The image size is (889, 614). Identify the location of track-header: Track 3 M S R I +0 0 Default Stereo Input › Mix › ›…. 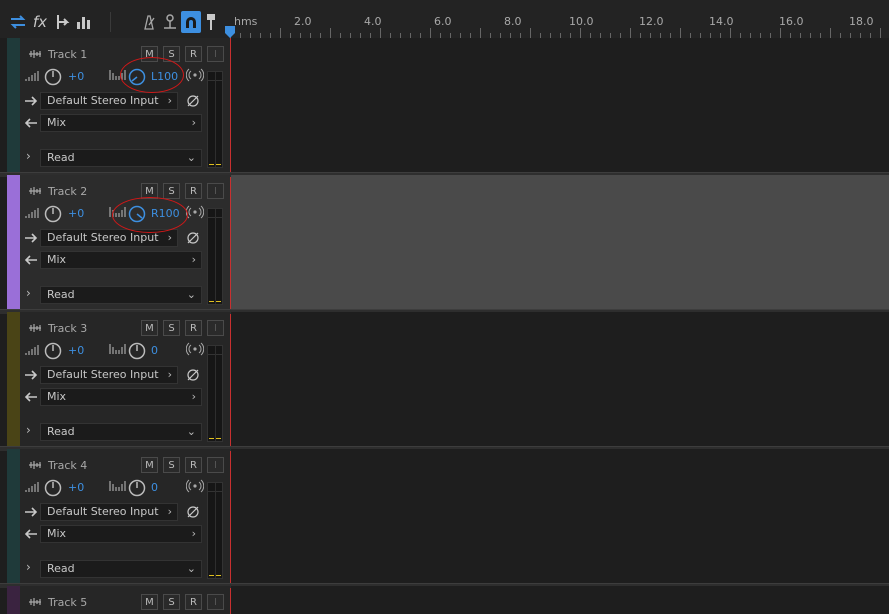
(125, 379).